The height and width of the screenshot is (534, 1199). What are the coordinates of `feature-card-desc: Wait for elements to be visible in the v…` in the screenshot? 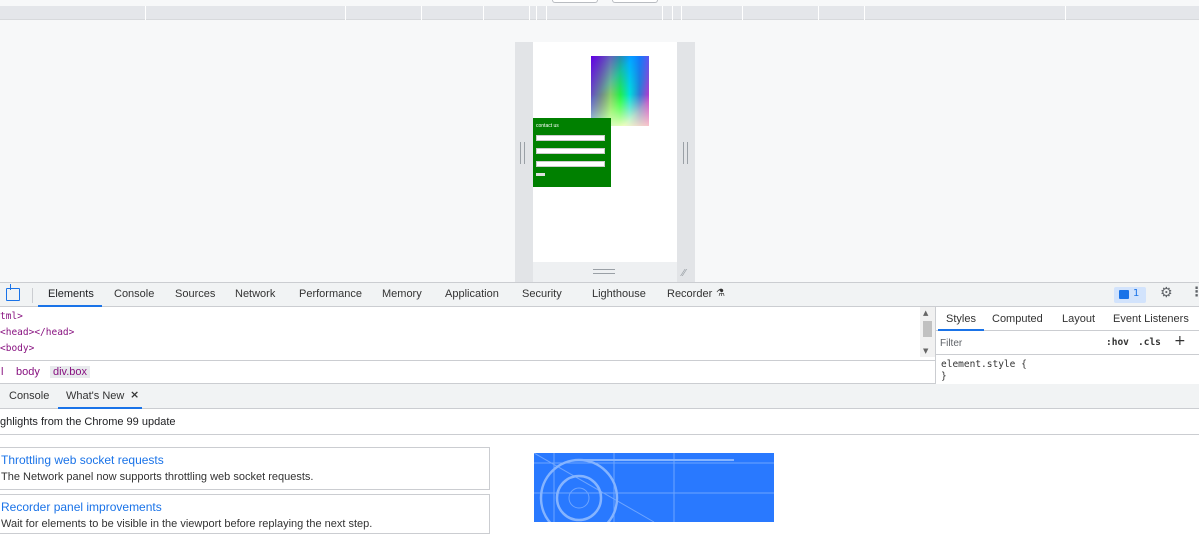 It's located at (187, 524).